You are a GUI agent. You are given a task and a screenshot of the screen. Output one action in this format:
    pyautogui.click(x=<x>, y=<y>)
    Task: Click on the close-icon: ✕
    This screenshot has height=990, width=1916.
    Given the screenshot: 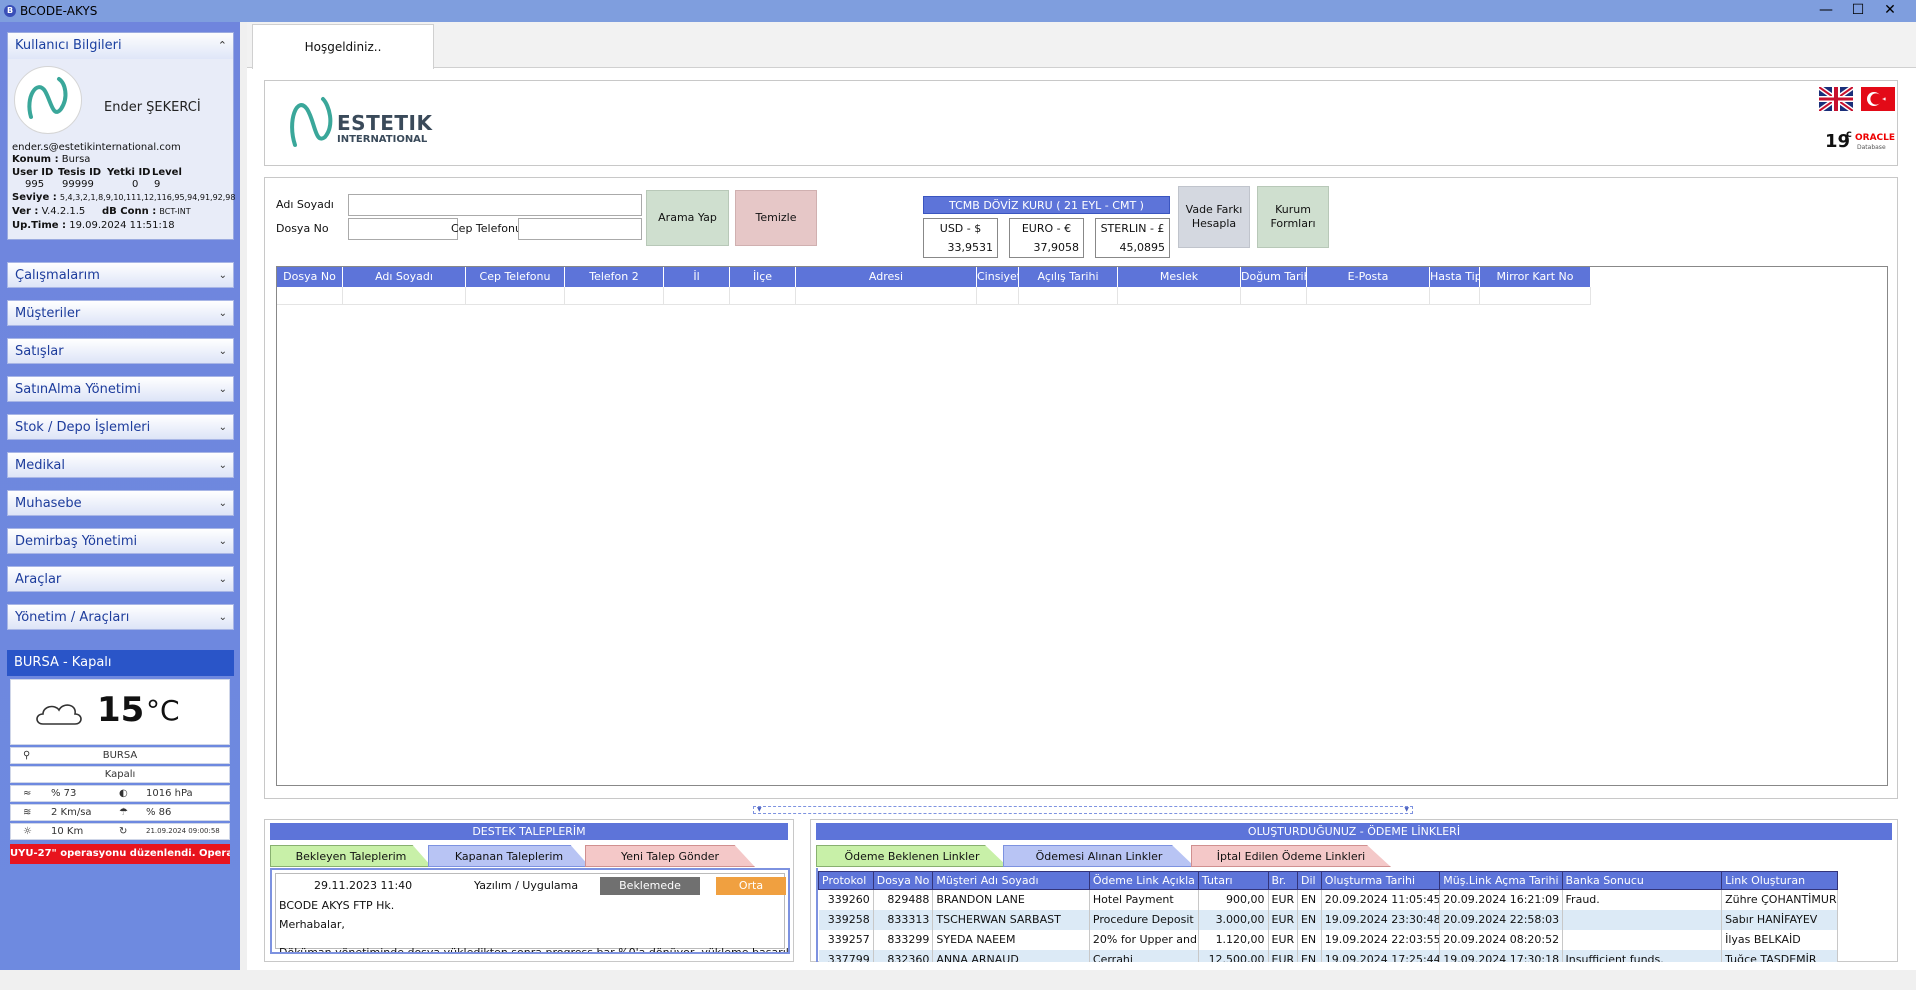 What is the action you would take?
    pyautogui.click(x=1890, y=10)
    